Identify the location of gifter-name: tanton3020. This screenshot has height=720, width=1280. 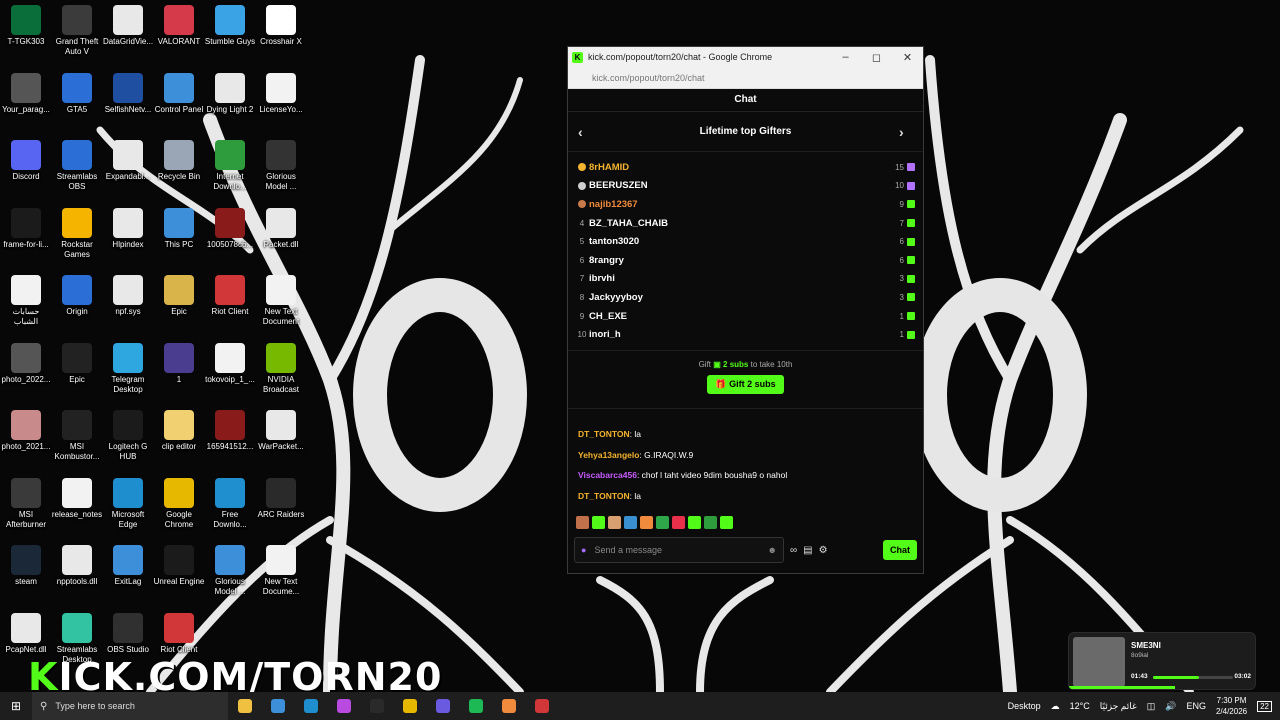
(739, 241).